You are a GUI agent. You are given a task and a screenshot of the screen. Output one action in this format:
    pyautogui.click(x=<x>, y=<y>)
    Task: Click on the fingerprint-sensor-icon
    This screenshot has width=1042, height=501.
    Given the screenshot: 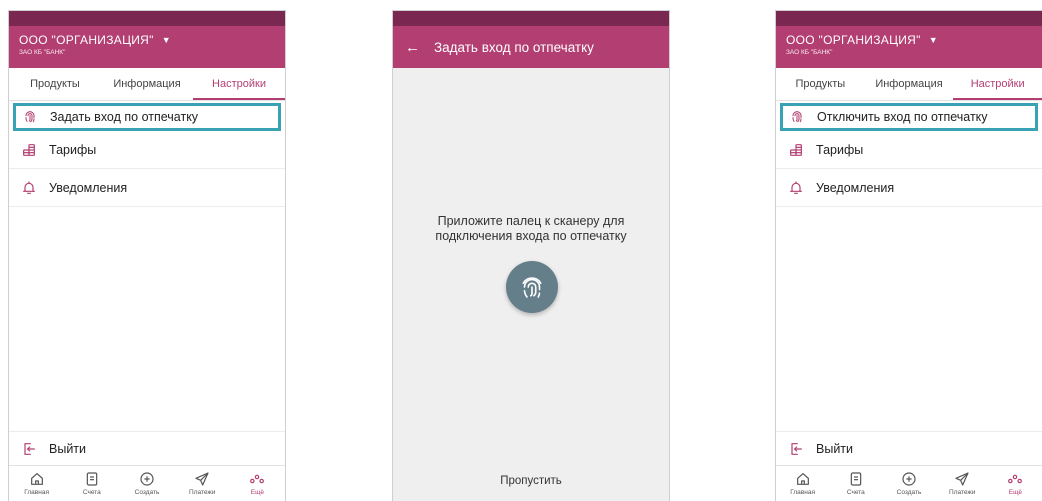 What is the action you would take?
    pyautogui.click(x=532, y=287)
    